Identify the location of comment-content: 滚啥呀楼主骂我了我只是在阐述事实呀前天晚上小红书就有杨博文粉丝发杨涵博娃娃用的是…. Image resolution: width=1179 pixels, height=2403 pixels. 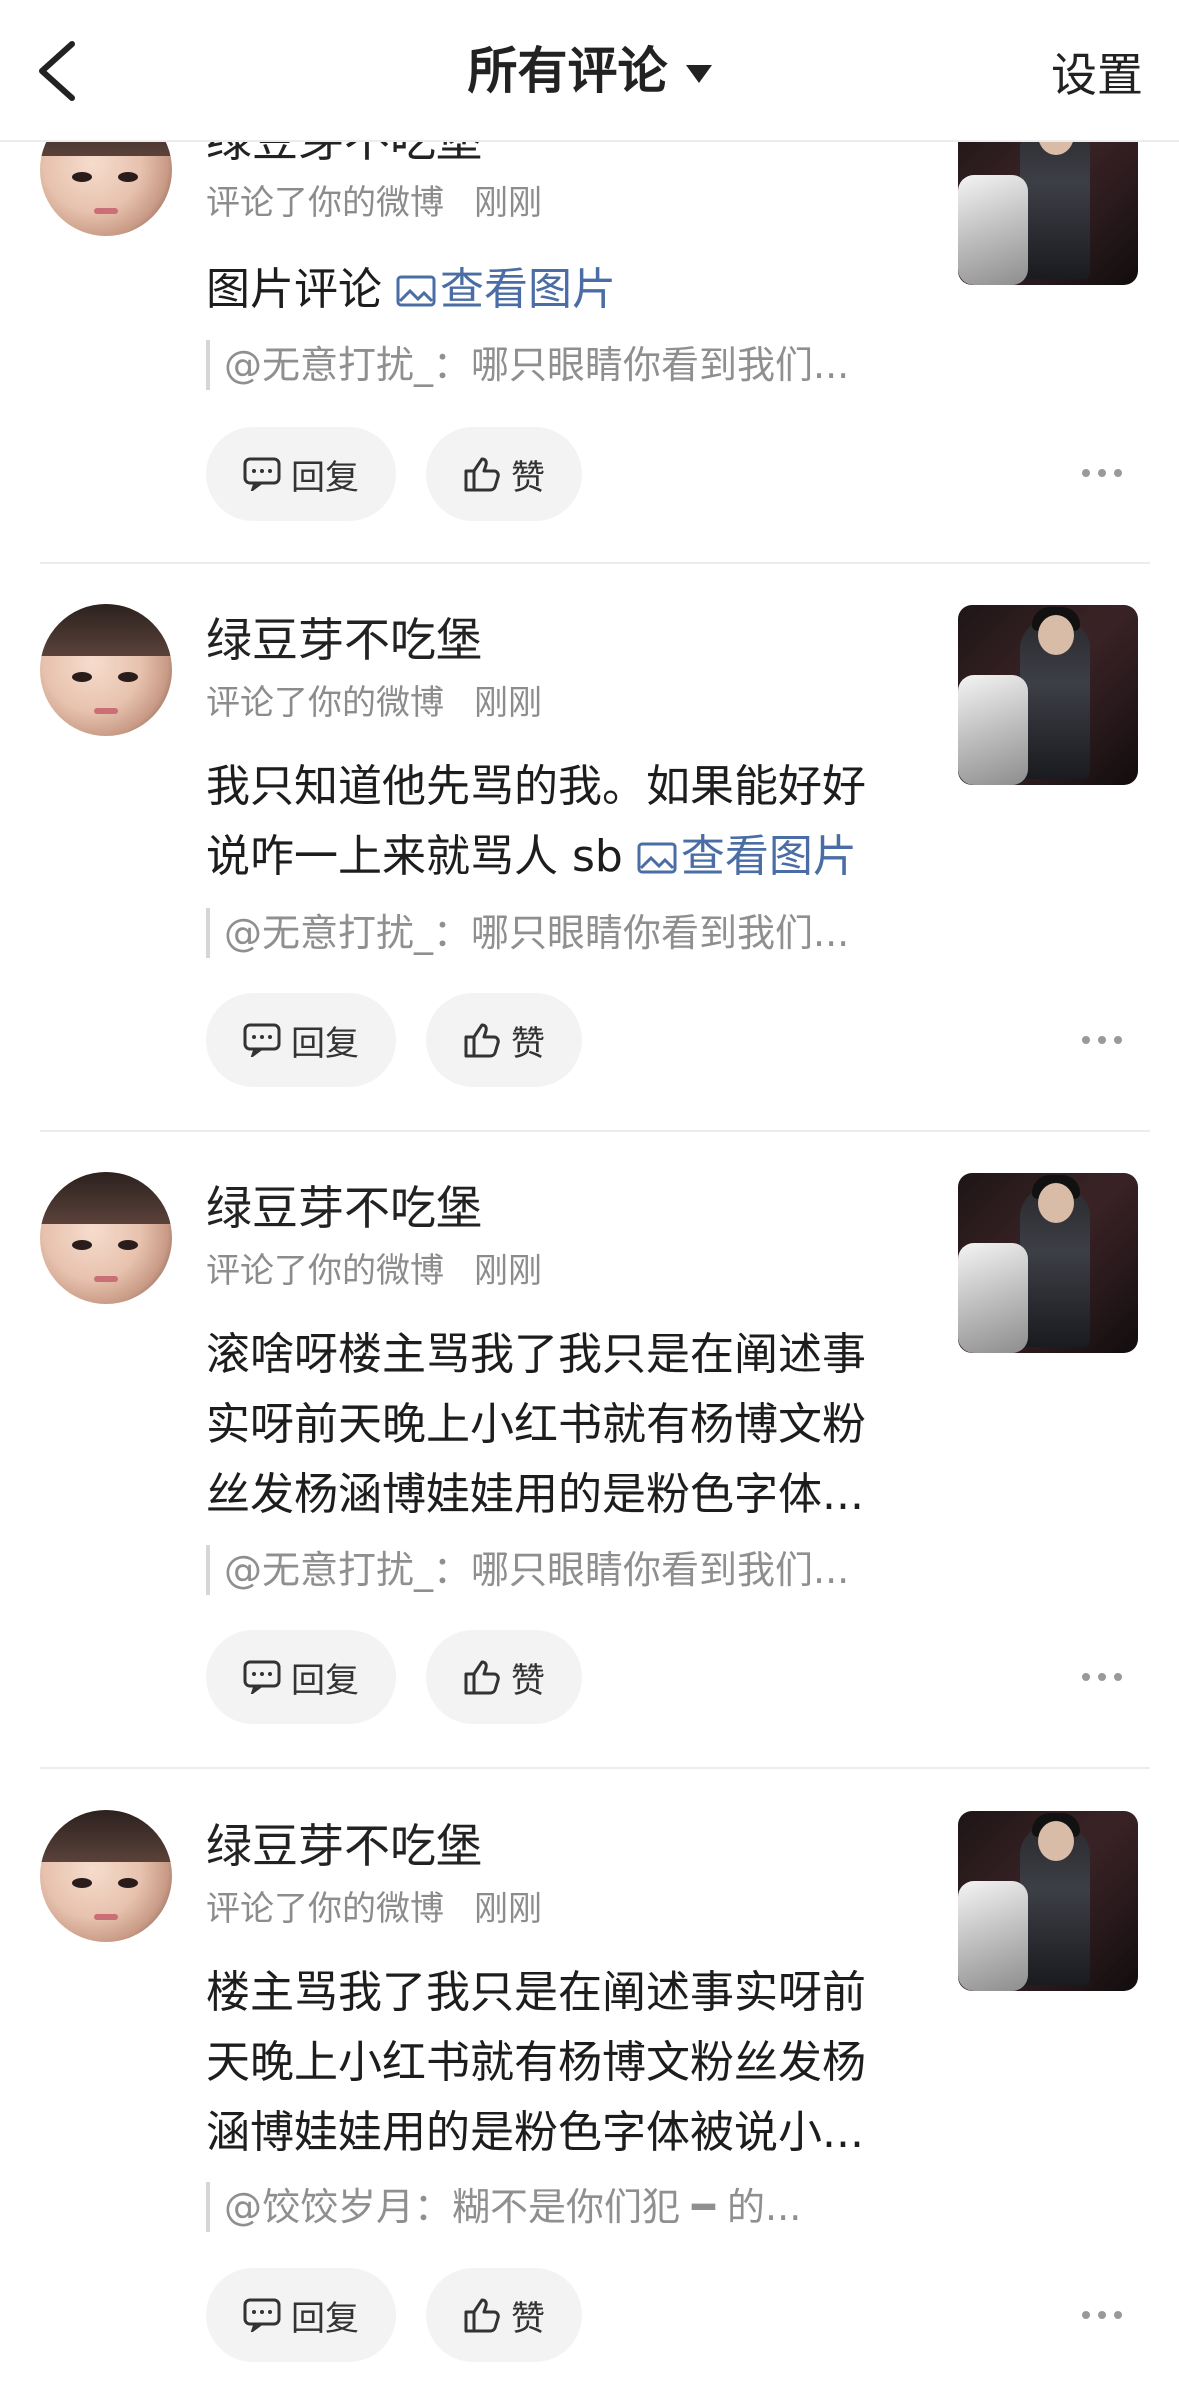
(556, 1425).